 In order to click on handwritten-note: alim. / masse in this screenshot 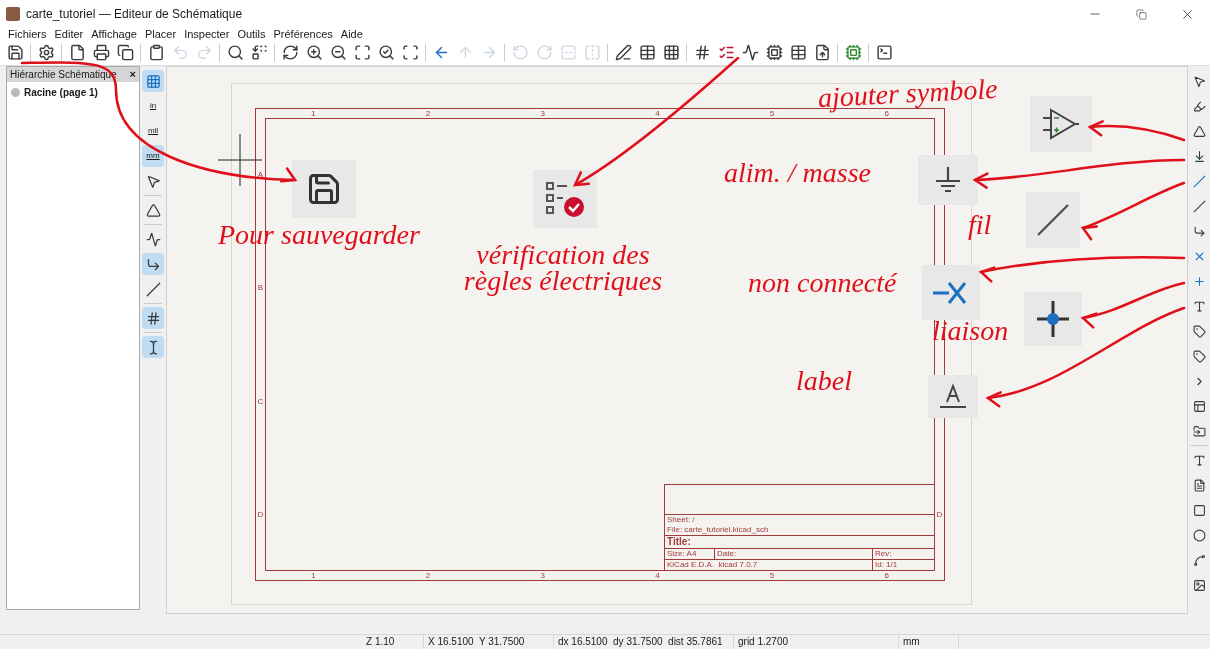, I will do `click(798, 173)`.